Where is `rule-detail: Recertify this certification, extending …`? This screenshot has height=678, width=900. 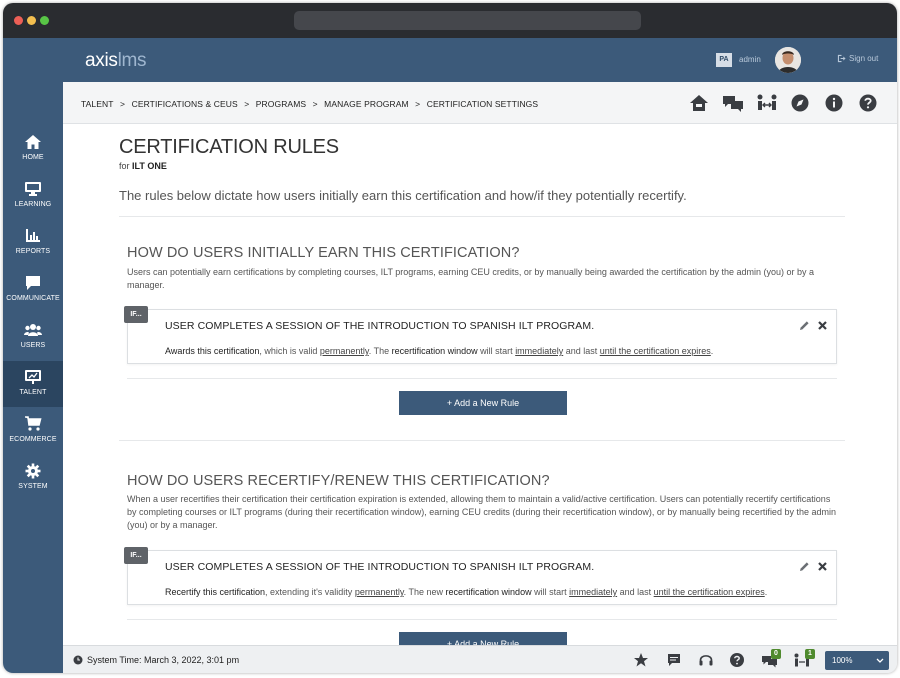
rule-detail: Recertify this certification, extending … is located at coordinates (466, 592).